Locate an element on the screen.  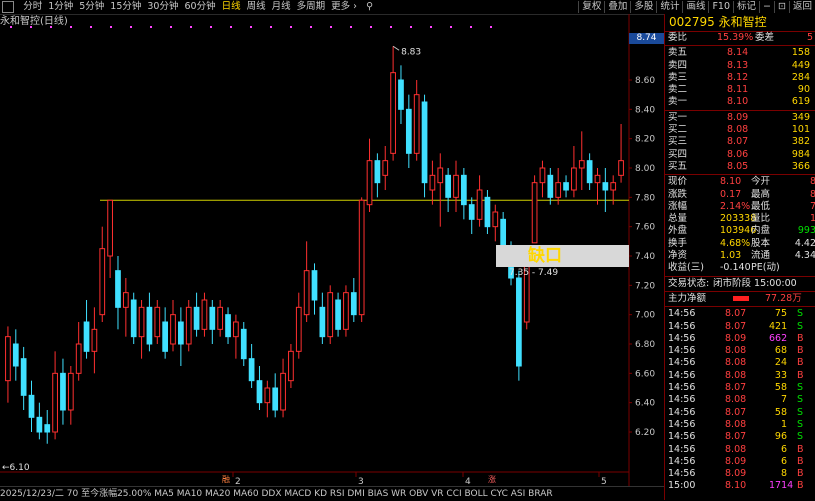
toolbar-right-button: ⊡ is located at coordinates (782, 7).